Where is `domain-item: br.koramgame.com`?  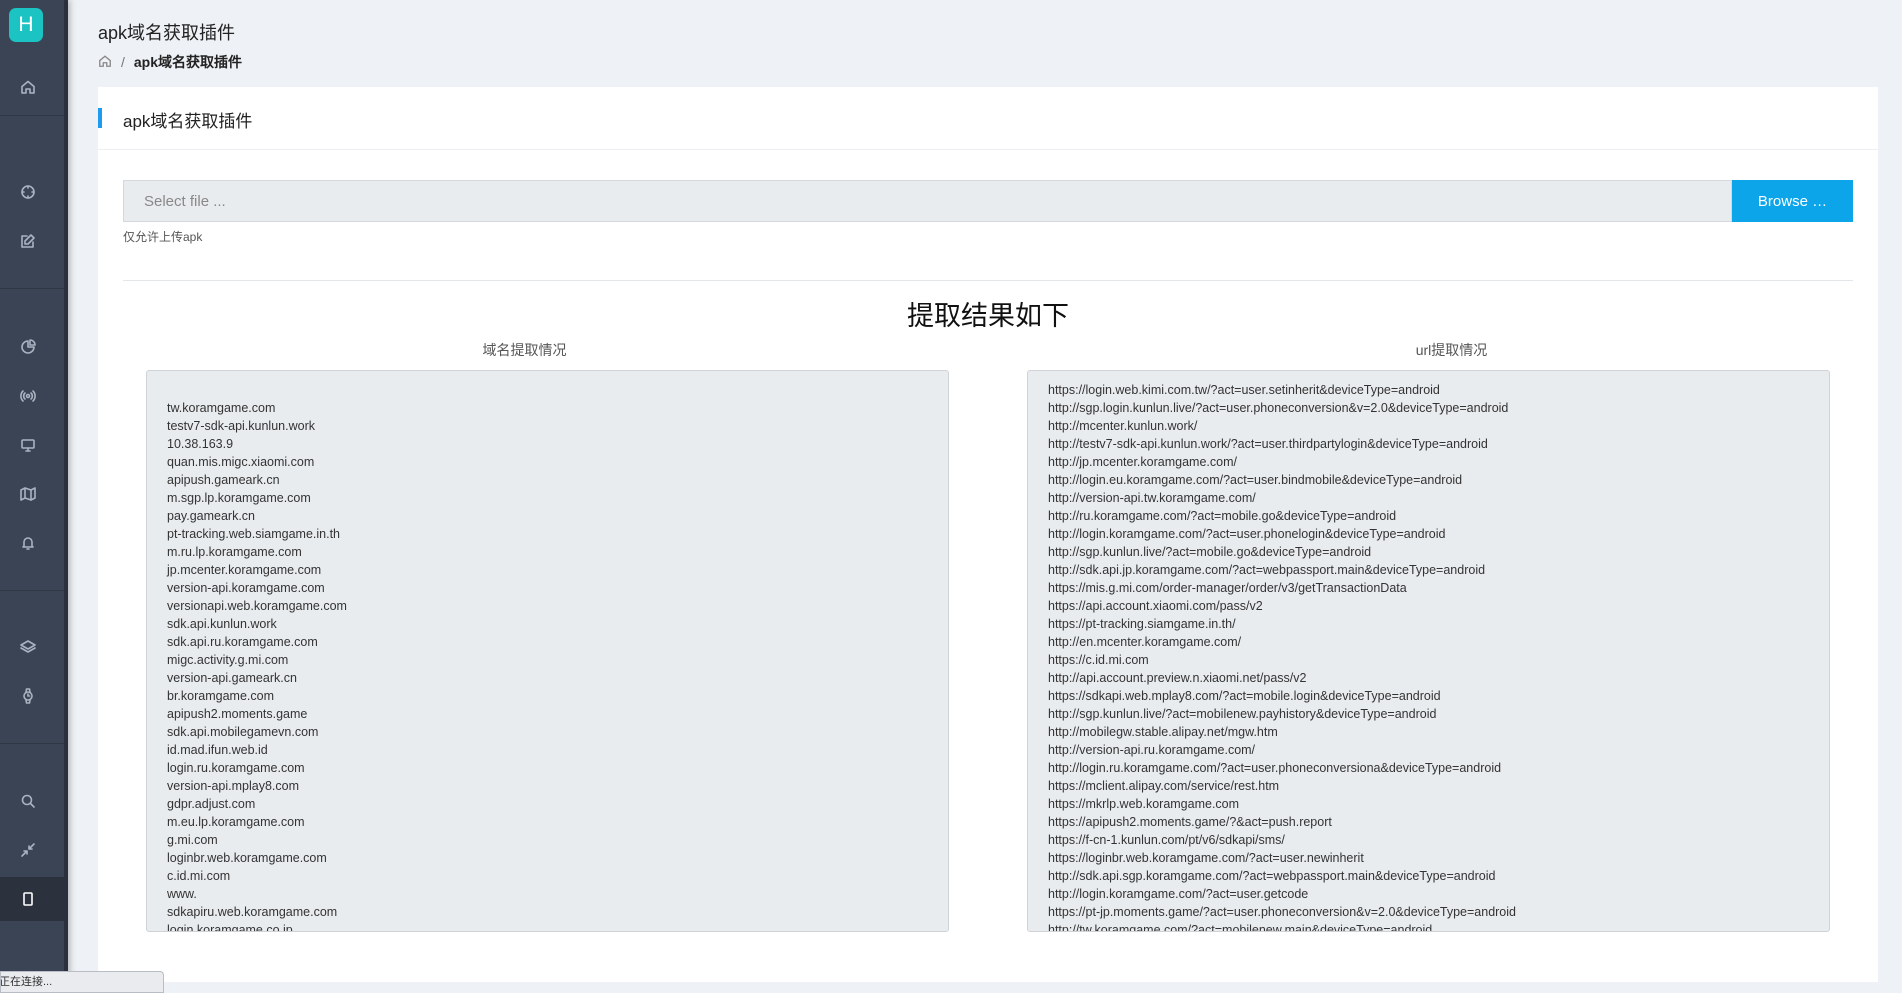 domain-item: br.koramgame.com is located at coordinates (220, 696).